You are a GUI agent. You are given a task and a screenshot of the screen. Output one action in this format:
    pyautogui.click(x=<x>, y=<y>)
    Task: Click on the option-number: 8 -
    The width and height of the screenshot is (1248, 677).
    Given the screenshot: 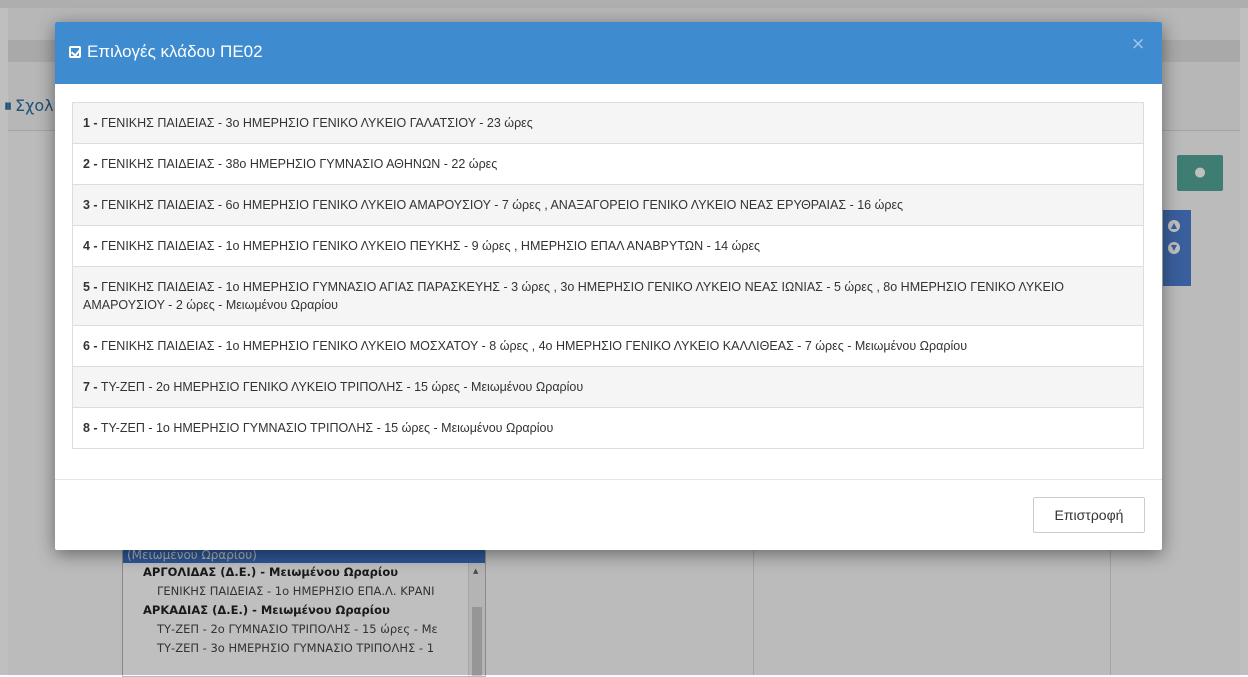 What is the action you would take?
    pyautogui.click(x=90, y=428)
    